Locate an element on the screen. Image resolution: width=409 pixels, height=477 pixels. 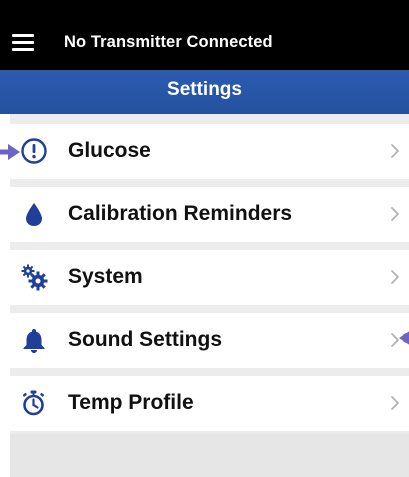
empty-list-area is located at coordinates (209, 455).